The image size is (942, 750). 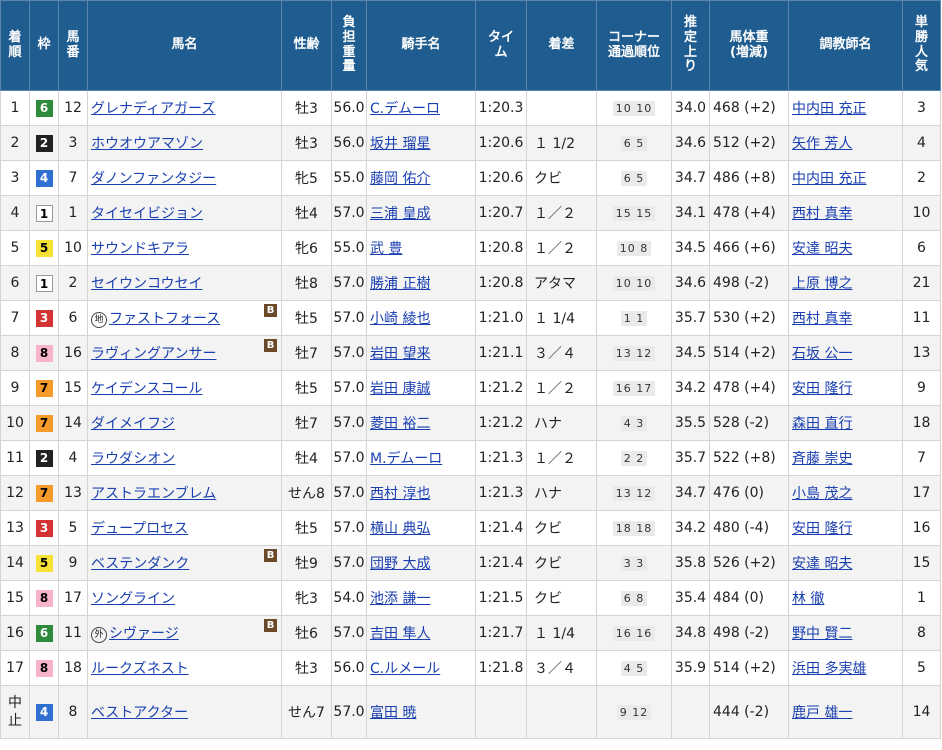 What do you see at coordinates (400, 144) in the screenshot?
I see `jockey-link: 坂井 瑠星` at bounding box center [400, 144].